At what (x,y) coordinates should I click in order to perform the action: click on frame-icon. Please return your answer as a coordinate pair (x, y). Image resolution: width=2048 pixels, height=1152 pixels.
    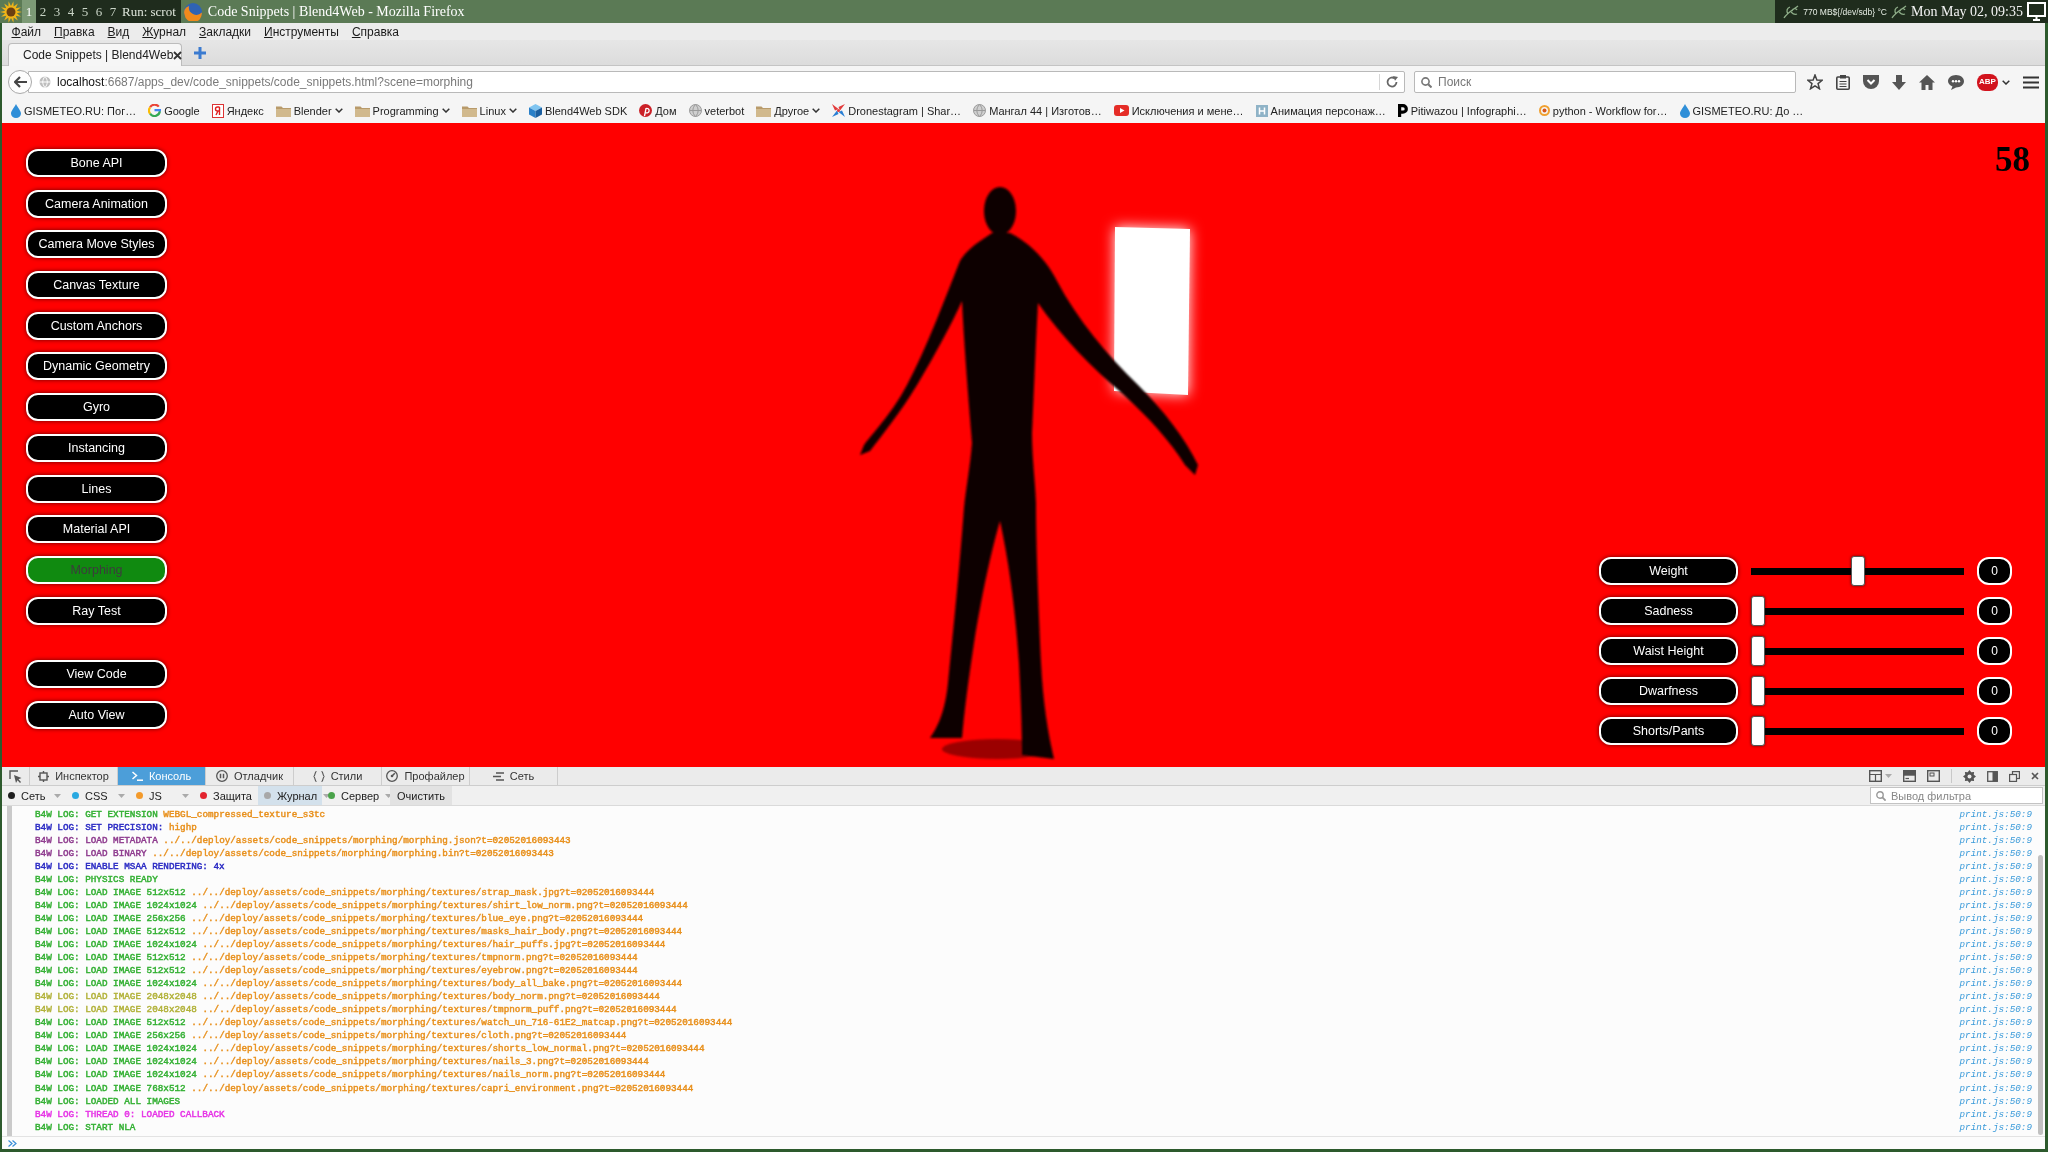
    Looking at the image, I should click on (1933, 776).